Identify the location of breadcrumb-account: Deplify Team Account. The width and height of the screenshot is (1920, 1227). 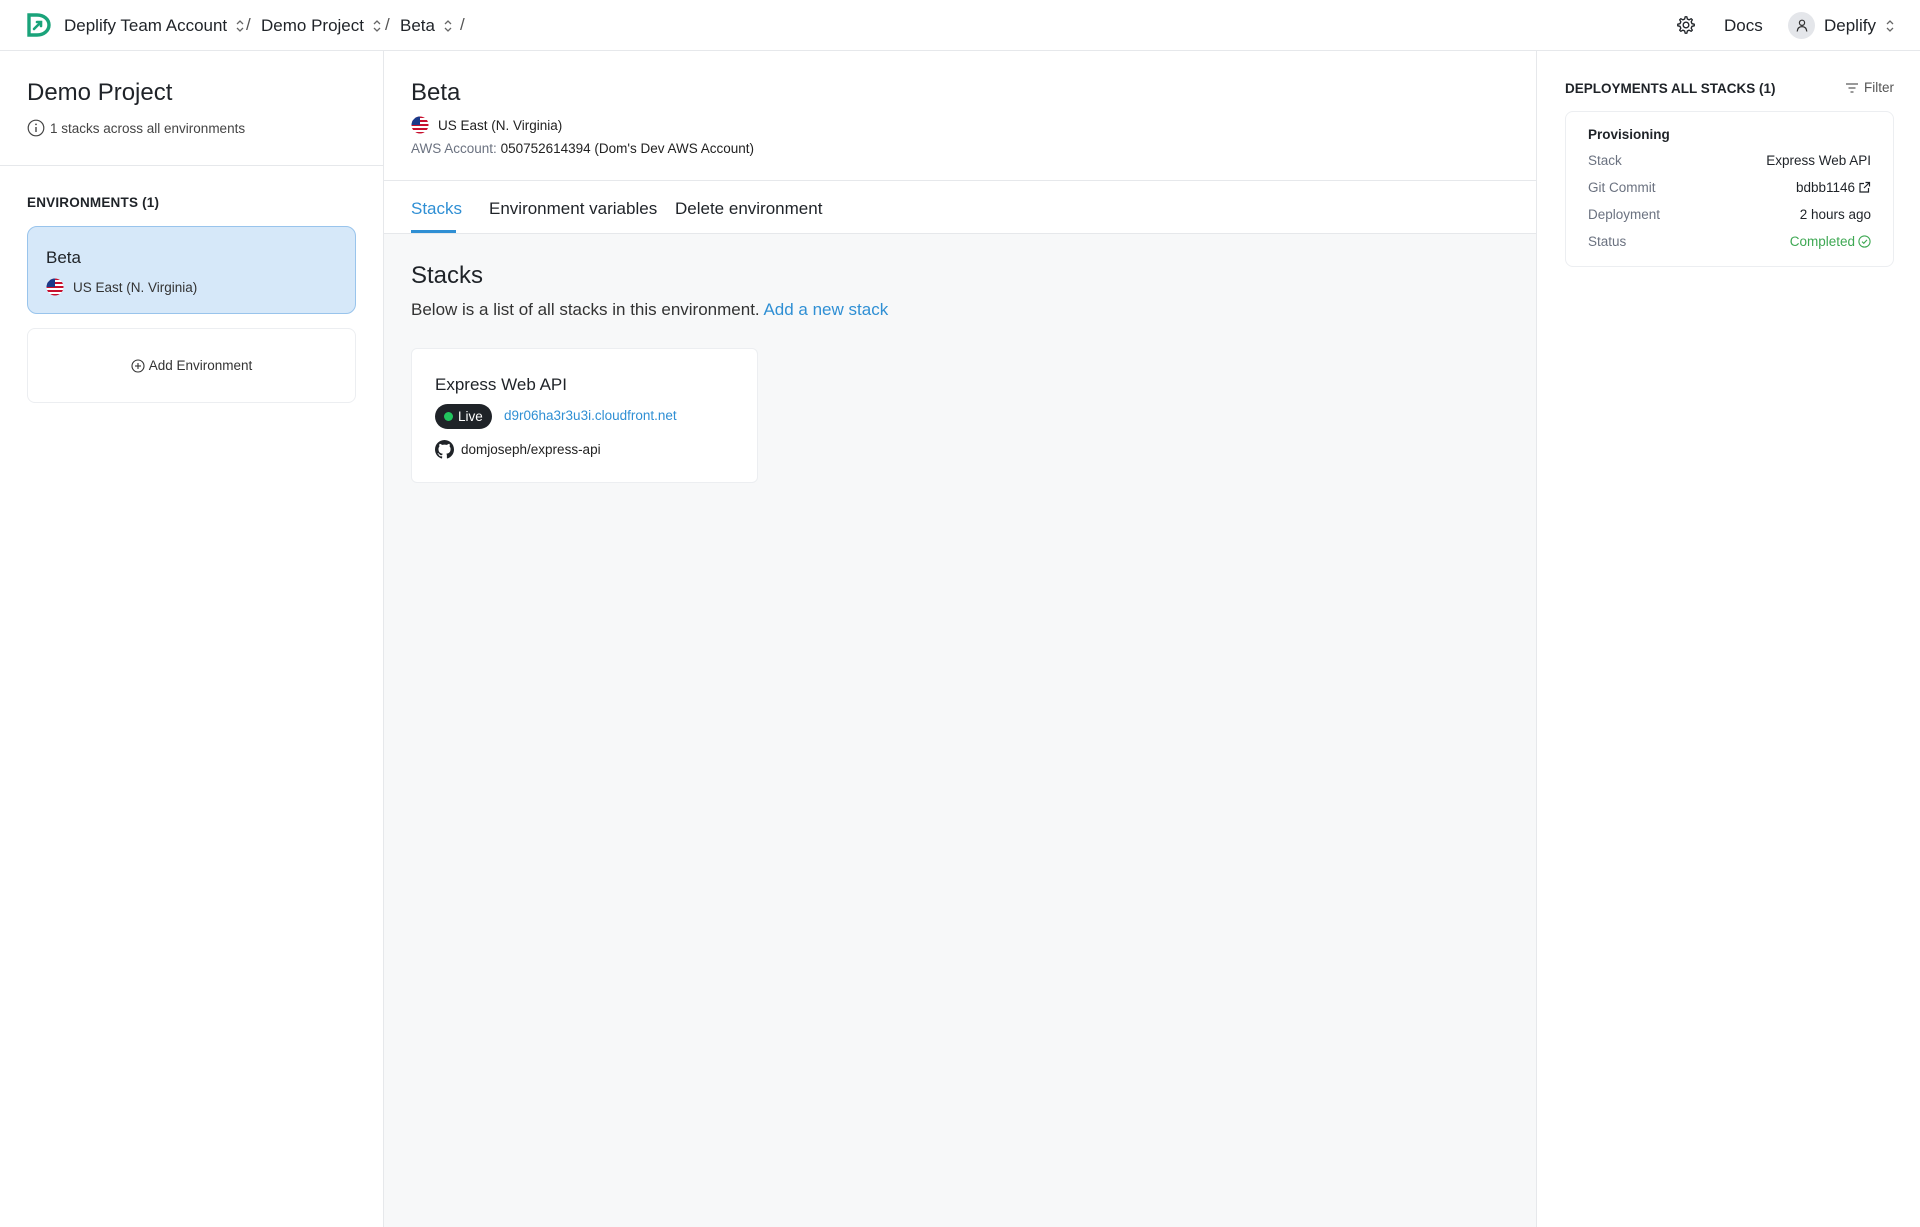
(154, 25).